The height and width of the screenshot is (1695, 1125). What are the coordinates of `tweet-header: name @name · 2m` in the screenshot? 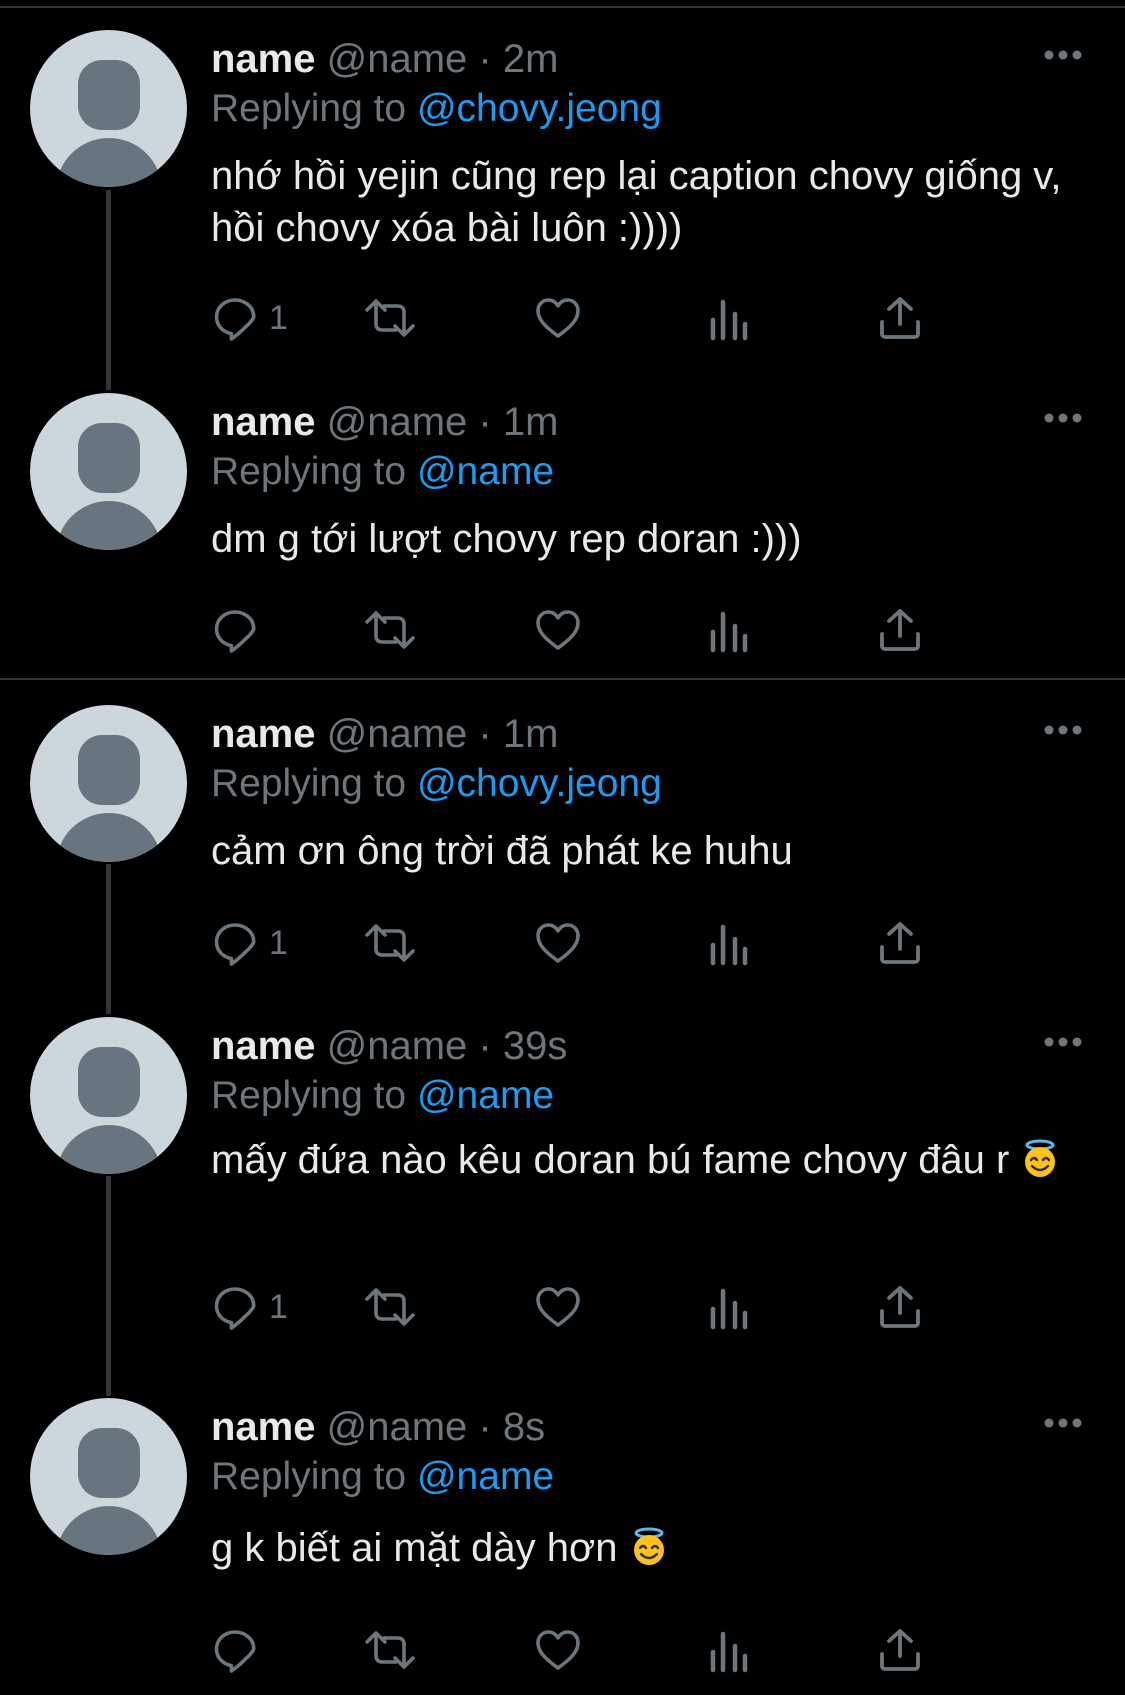 It's located at (384, 59).